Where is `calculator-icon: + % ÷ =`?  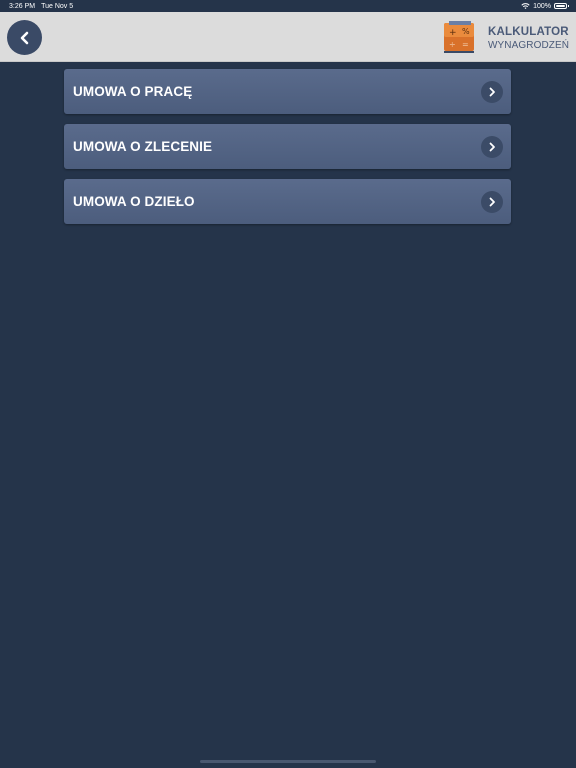 calculator-icon: + % ÷ = is located at coordinates (459, 37).